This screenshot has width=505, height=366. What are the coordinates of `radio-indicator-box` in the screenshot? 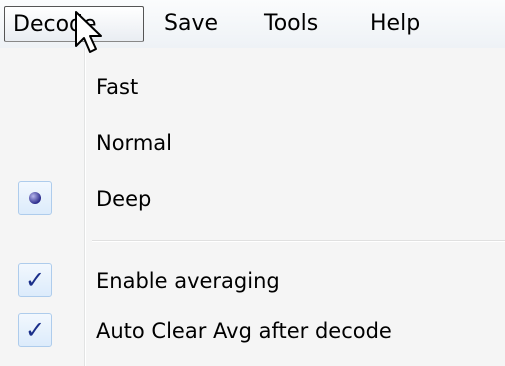 It's located at (35, 198).